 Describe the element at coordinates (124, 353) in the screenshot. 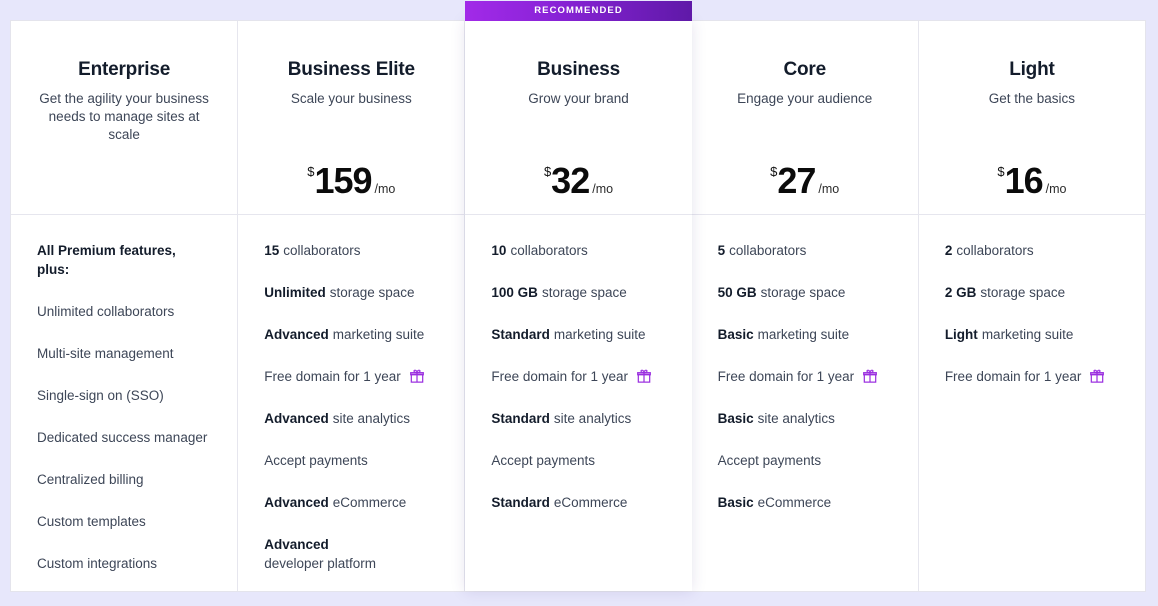

I see `feature-item: Multi-site management` at that location.